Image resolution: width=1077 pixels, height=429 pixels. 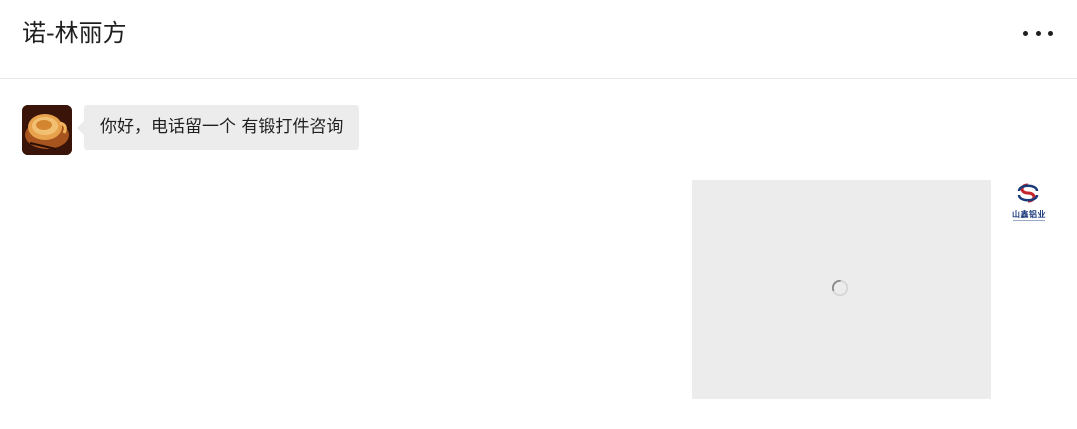 I want to click on chat-title: 诺-林丽方, so click(x=74, y=33).